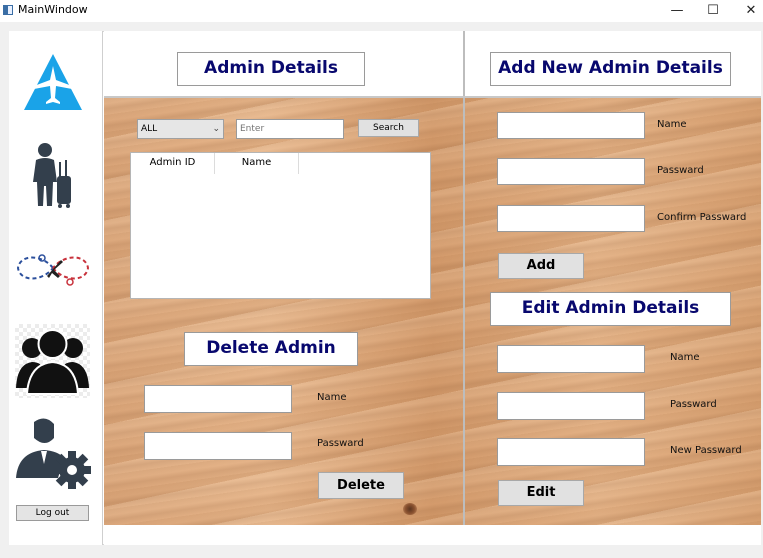 This screenshot has height=558, width=763. I want to click on table-header-admin-id: Admin ID, so click(173, 163).